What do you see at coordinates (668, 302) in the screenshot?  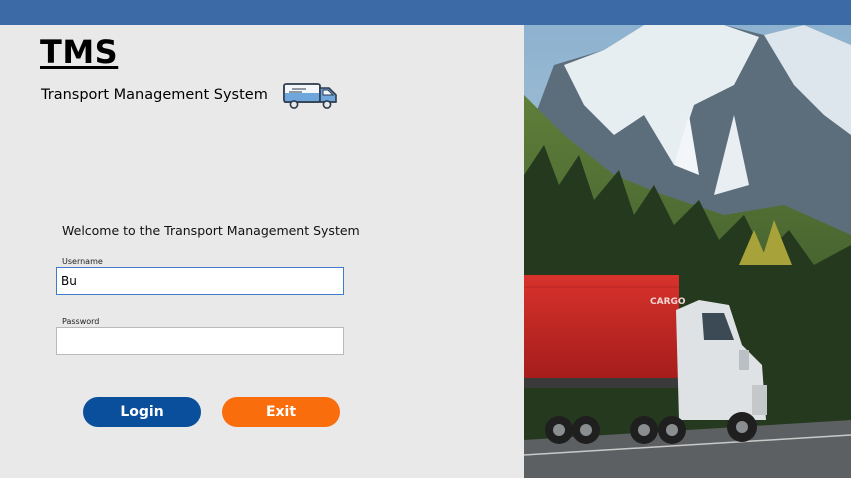 I see `trailer-cargo-text: CARGO` at bounding box center [668, 302].